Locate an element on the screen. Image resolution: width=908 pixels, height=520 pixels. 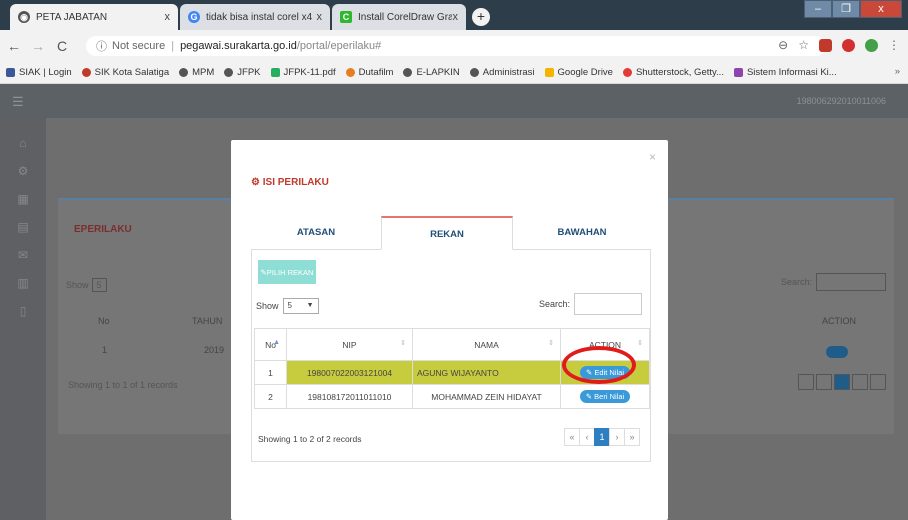
card-search-input is located at coordinates (851, 282).